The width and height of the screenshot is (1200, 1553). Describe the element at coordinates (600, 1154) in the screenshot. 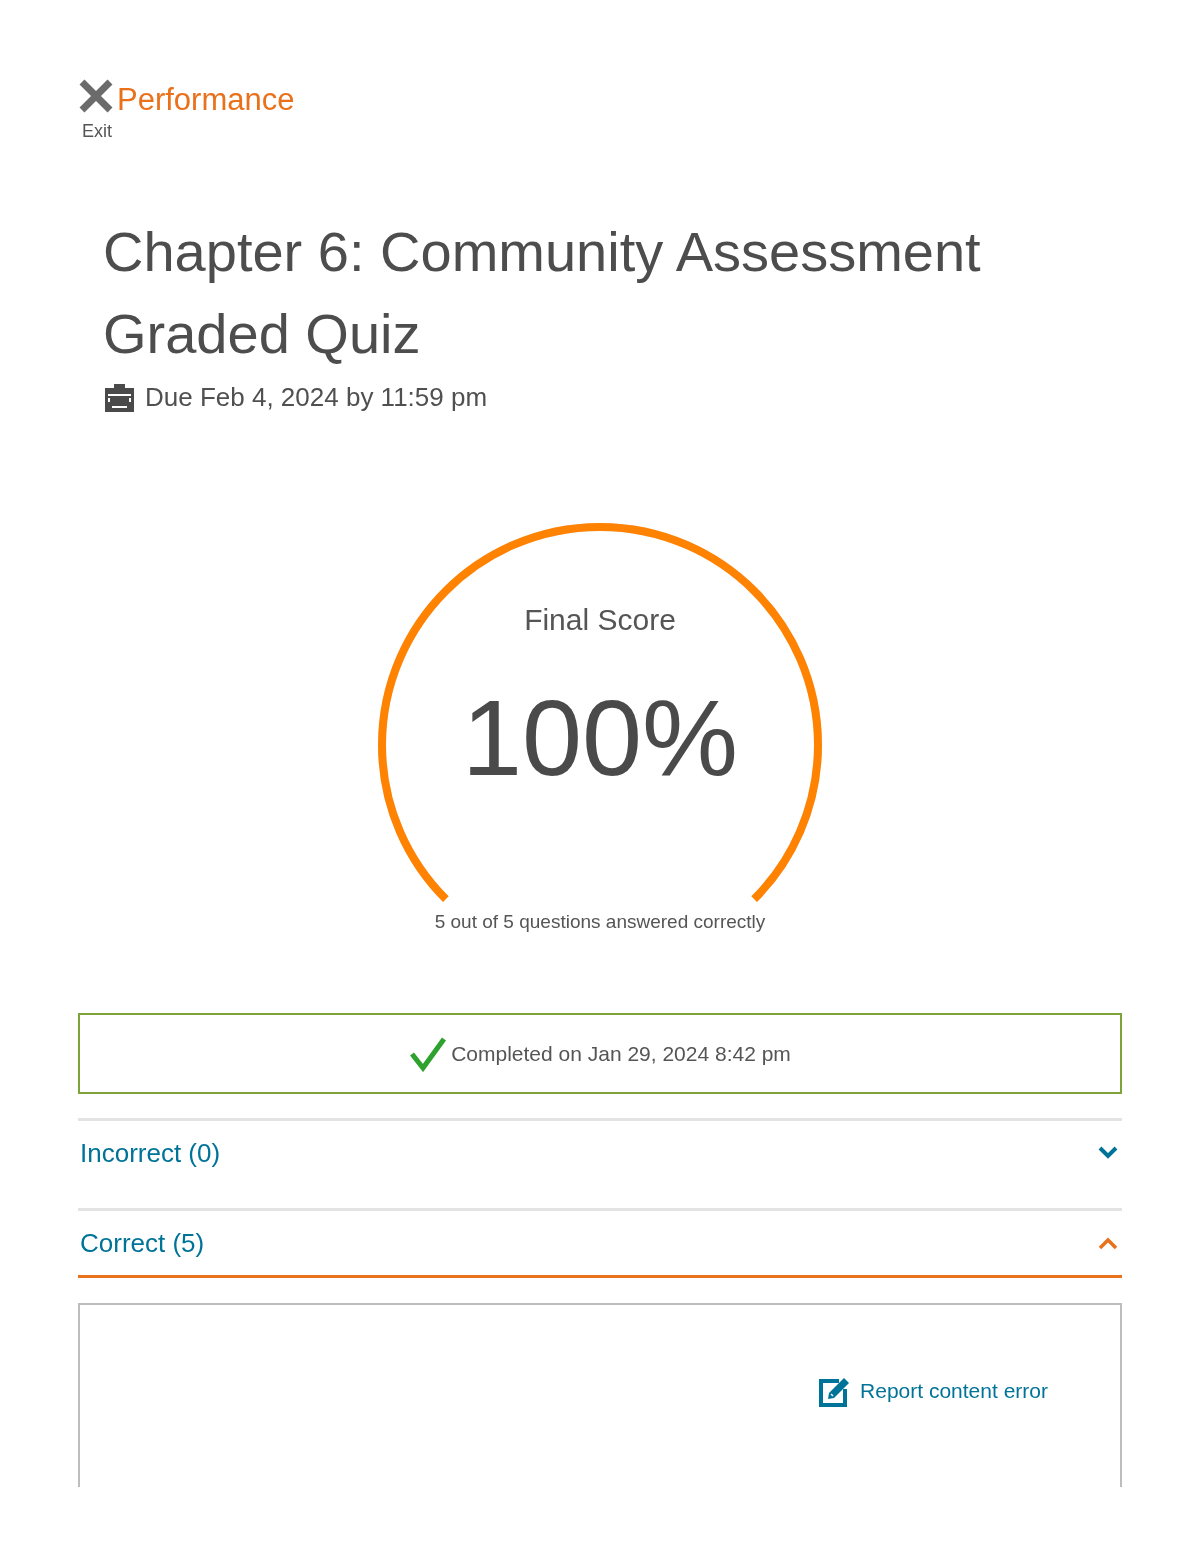

I see `accordion-header: Incorrect (0)` at that location.